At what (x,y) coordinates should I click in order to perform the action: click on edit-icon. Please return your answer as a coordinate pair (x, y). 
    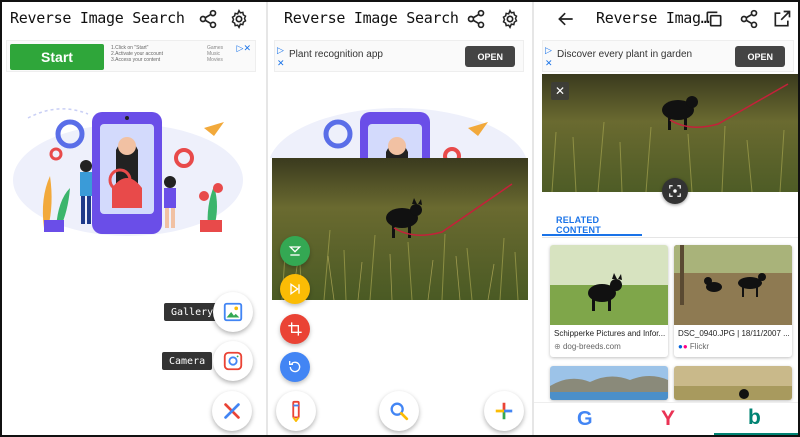
    Looking at the image, I should click on (296, 411).